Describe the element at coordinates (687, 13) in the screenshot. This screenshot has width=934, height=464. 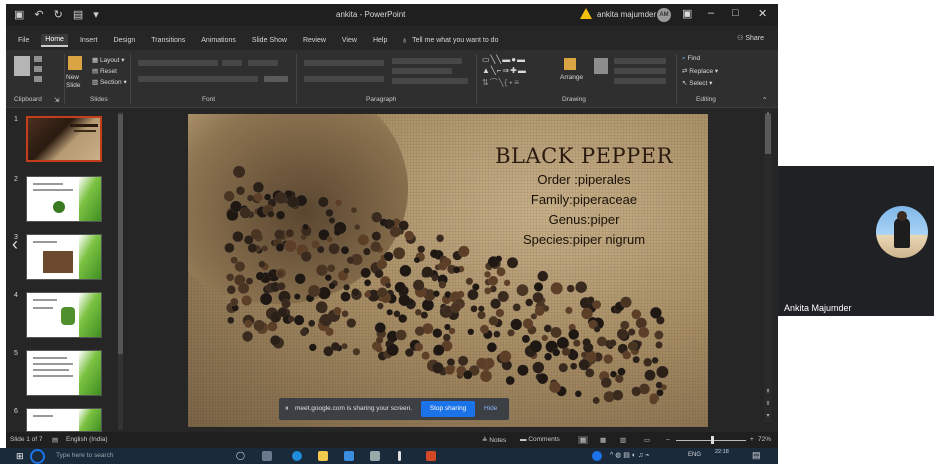
I see `ribbon-display-options-icon: ▣` at that location.